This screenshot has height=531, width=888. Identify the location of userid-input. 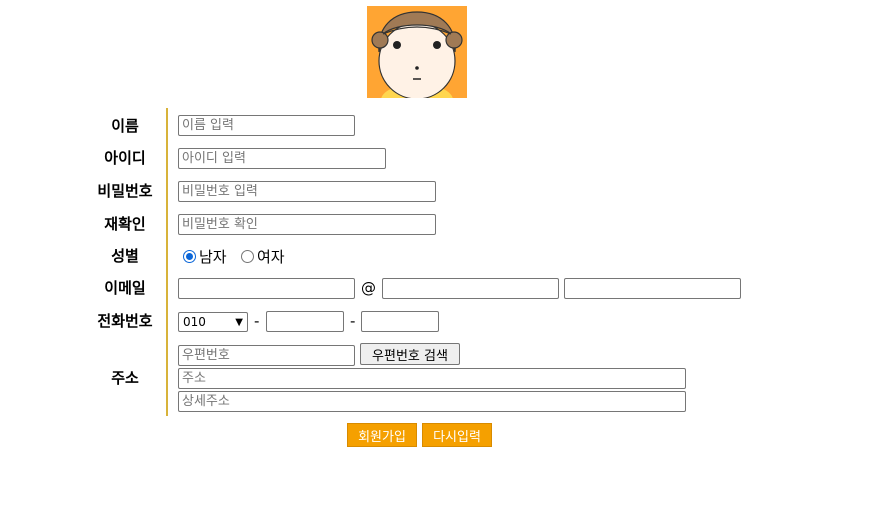
(282, 158).